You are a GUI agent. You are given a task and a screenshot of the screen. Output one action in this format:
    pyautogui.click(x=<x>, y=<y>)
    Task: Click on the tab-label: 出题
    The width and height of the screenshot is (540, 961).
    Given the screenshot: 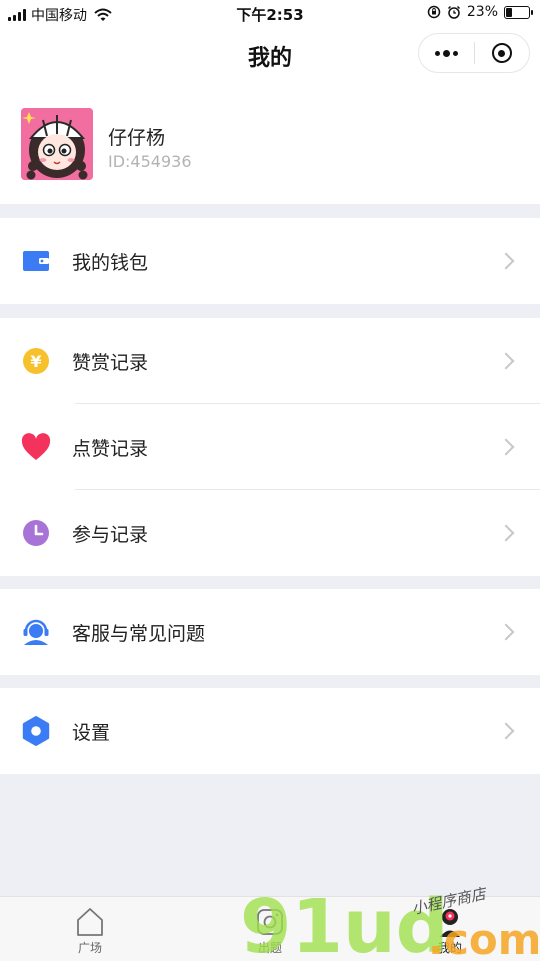 What is the action you would take?
    pyautogui.click(x=269, y=948)
    